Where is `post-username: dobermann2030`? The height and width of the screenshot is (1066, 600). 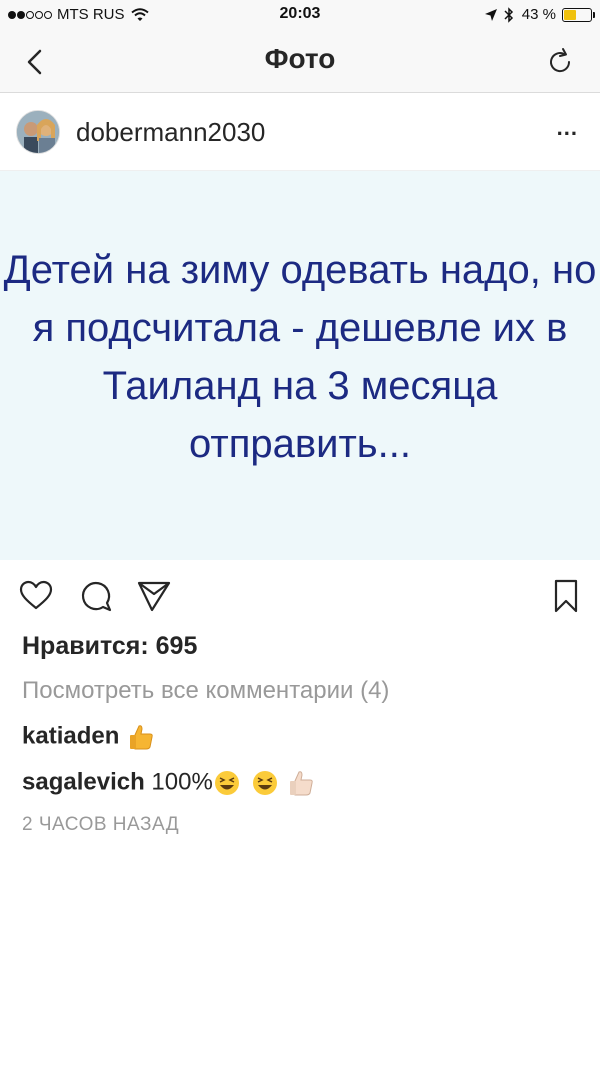
post-username: dobermann2030 is located at coordinates (170, 132).